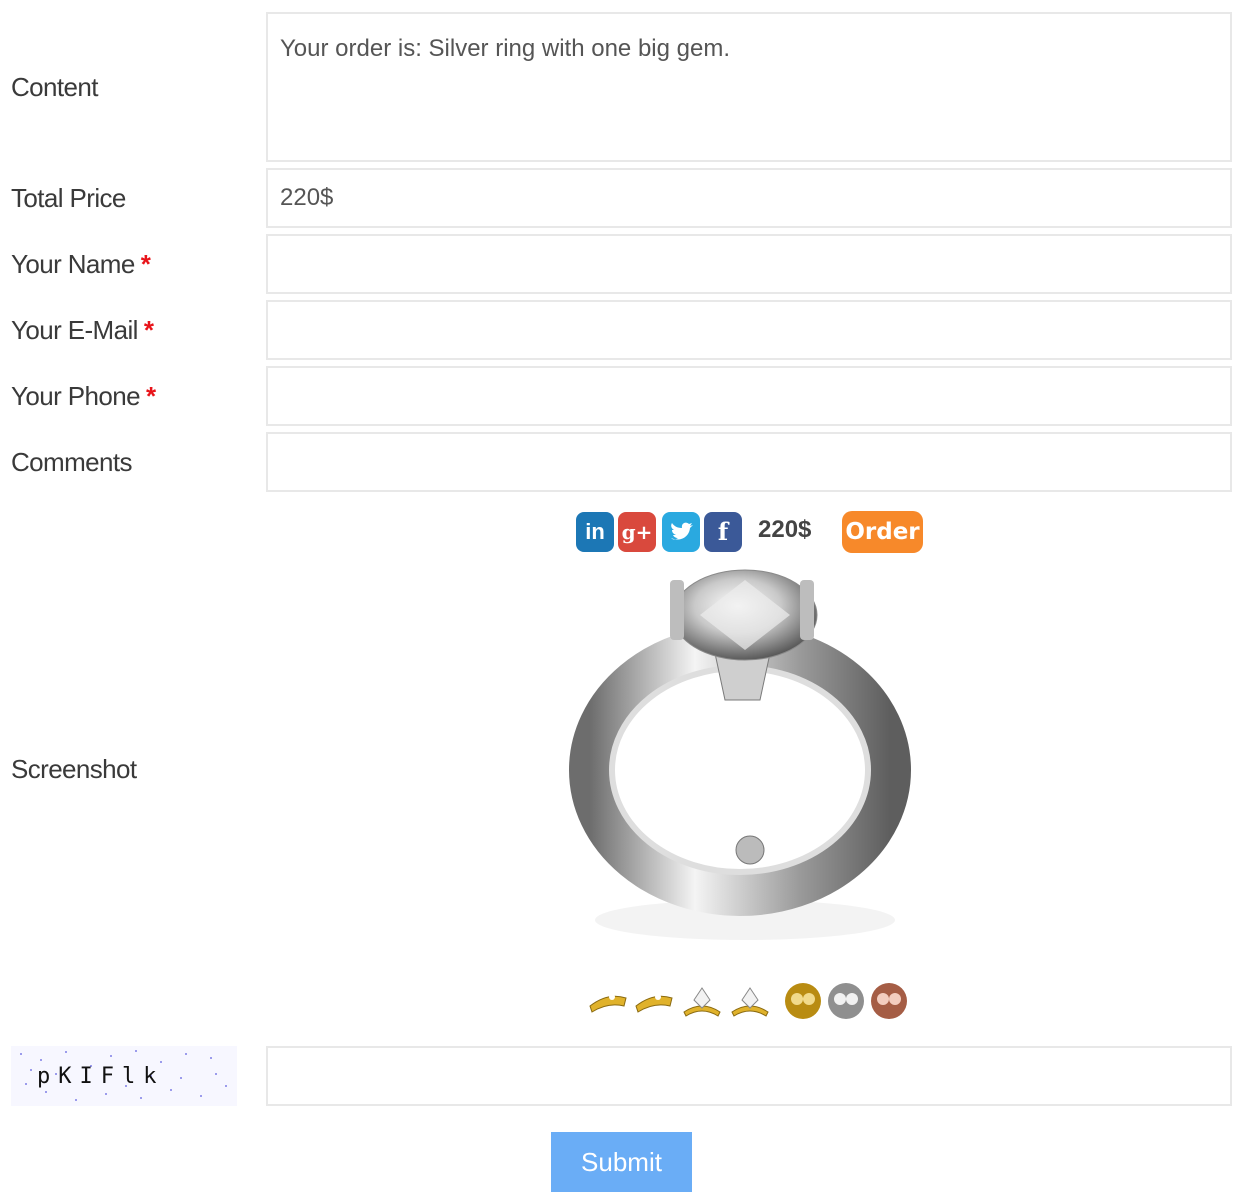  Describe the element at coordinates (74, 769) in the screenshot. I see `screenshot-label: Screenshot` at that location.